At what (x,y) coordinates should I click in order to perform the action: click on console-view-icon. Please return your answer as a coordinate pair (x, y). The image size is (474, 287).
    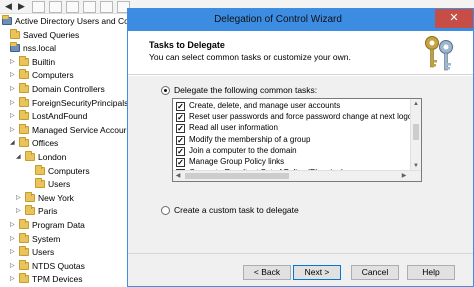
    Looking at the image, I should click on (38, 7).